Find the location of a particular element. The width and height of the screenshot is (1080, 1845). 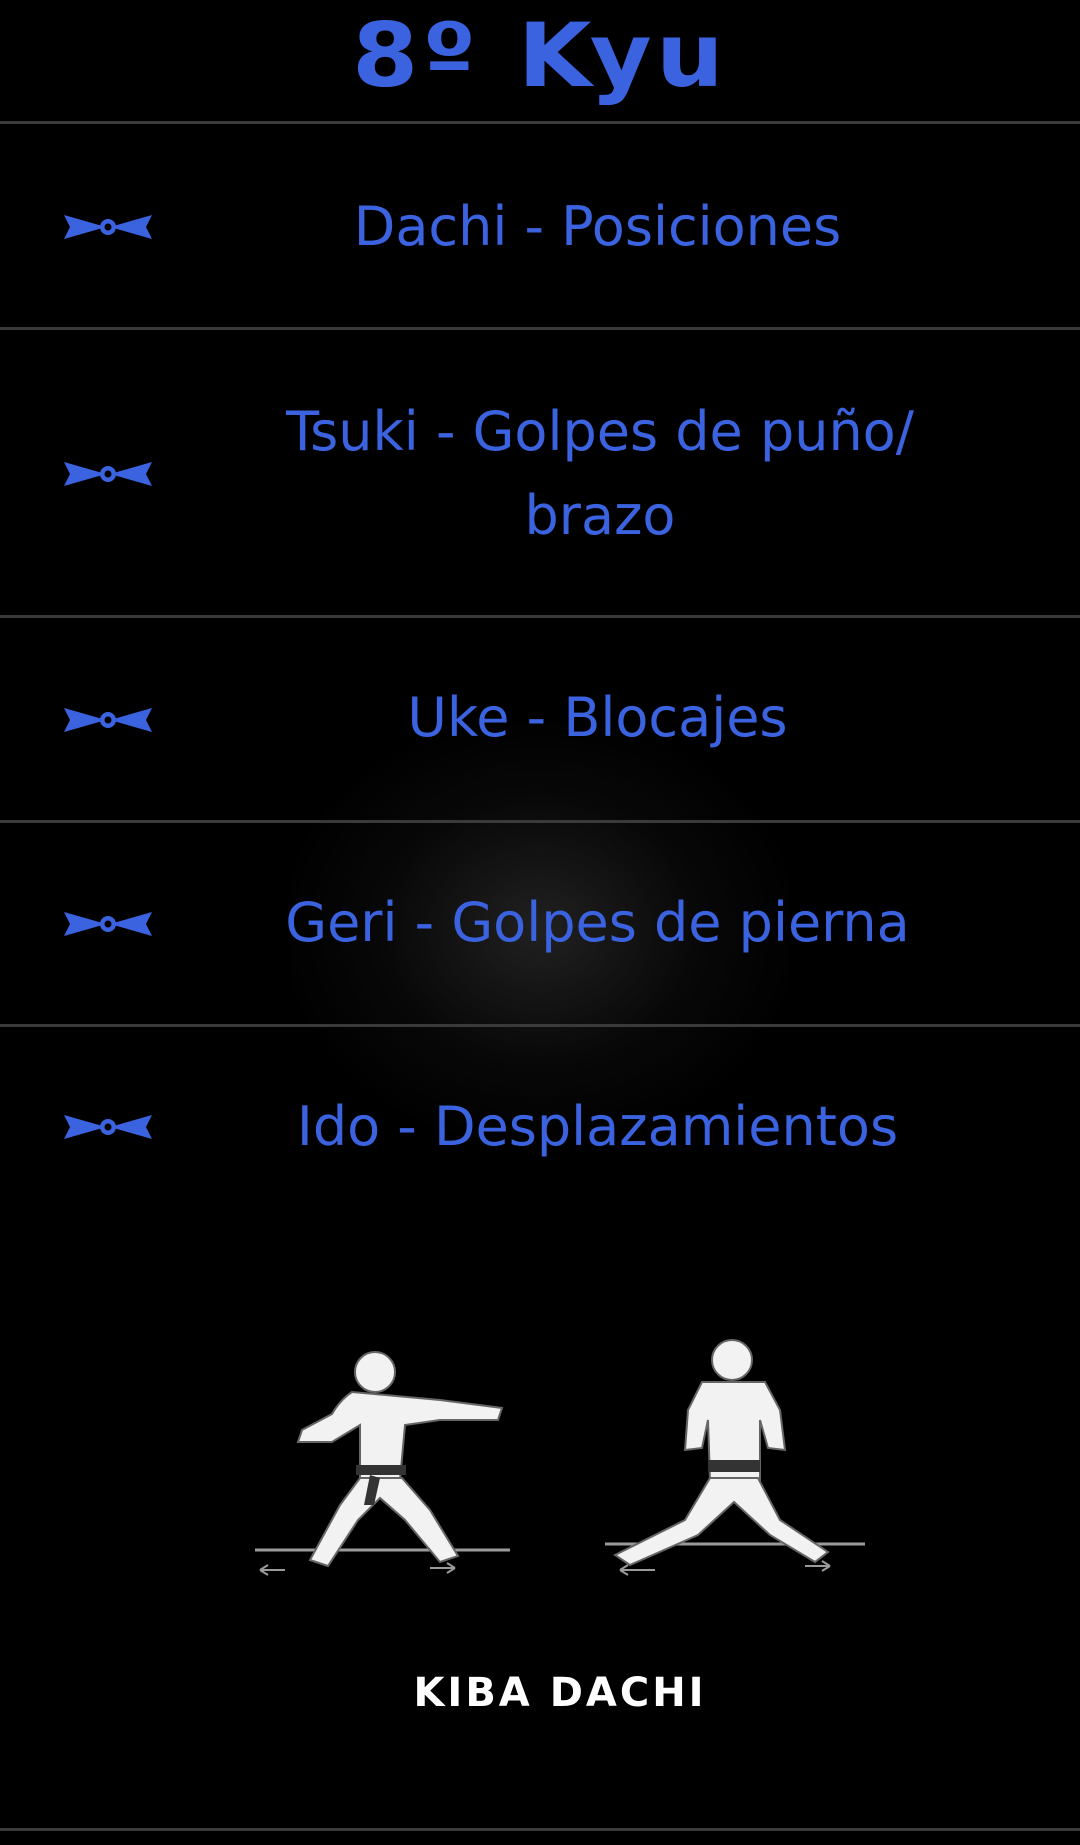

page-title: 8º Kyu is located at coordinates (540, 55).